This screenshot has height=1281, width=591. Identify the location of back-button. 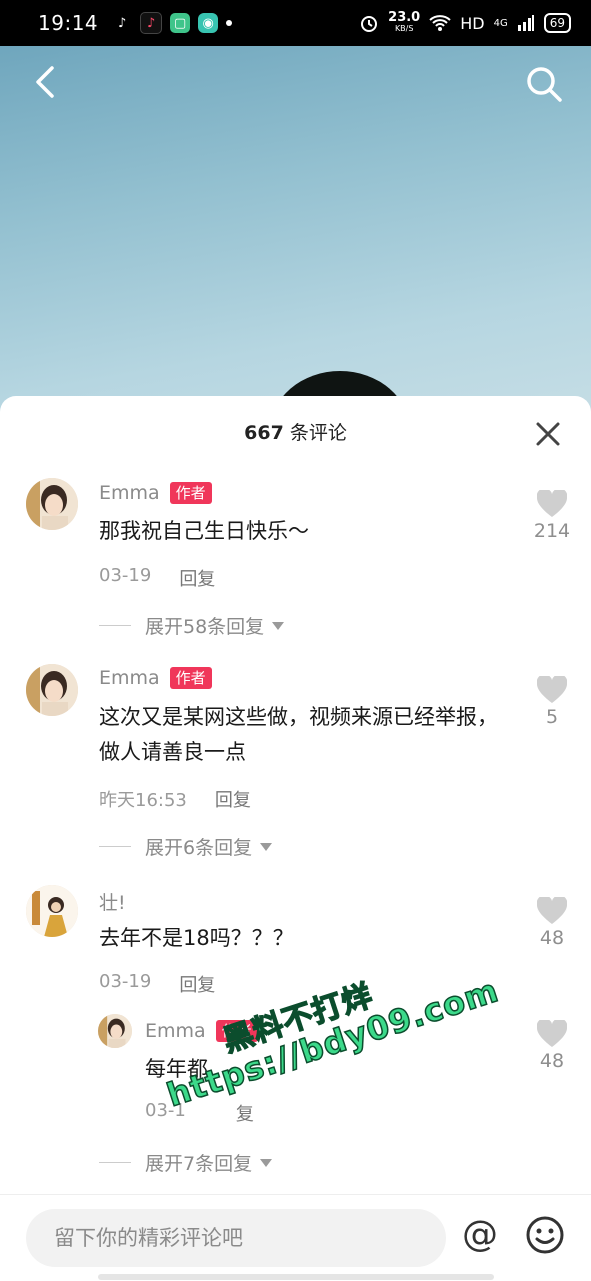
(46, 82).